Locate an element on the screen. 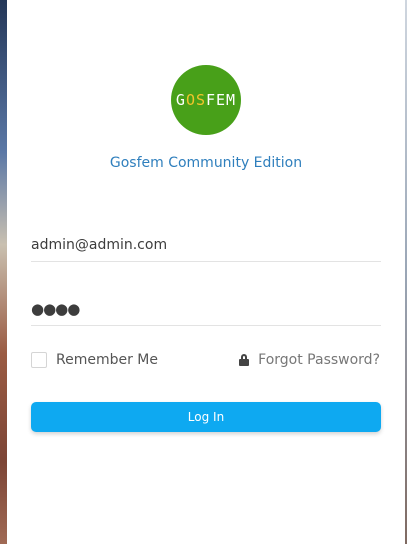 The image size is (407, 544). login-button: Log In is located at coordinates (206, 417).